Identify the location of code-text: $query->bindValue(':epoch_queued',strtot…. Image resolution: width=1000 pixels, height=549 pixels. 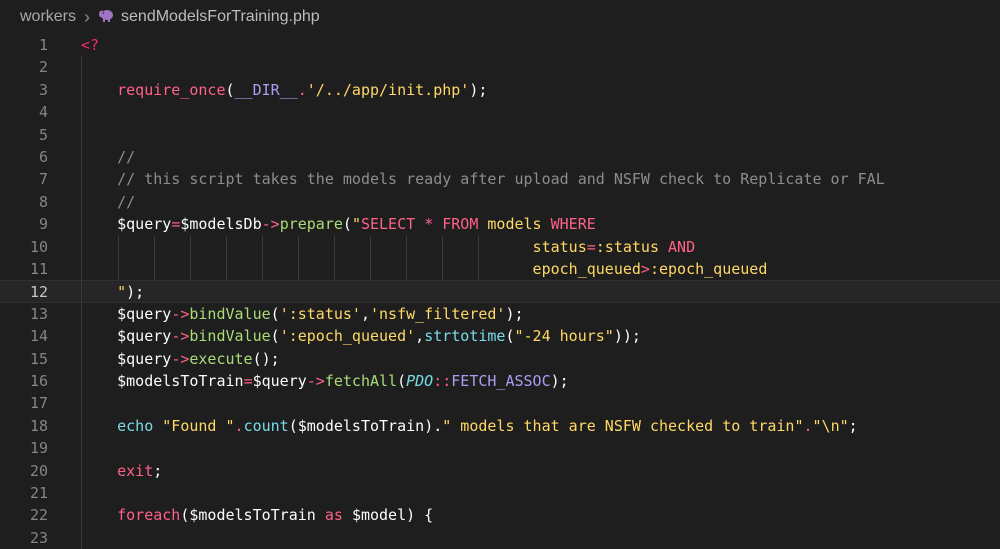
(361, 336).